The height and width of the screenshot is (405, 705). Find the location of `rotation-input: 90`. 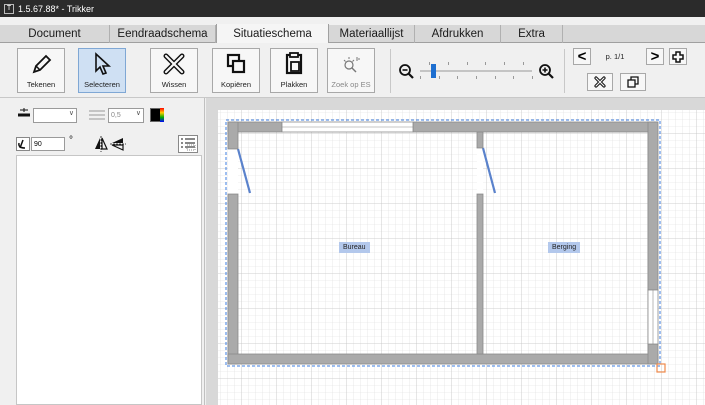

rotation-input: 90 is located at coordinates (48, 144).